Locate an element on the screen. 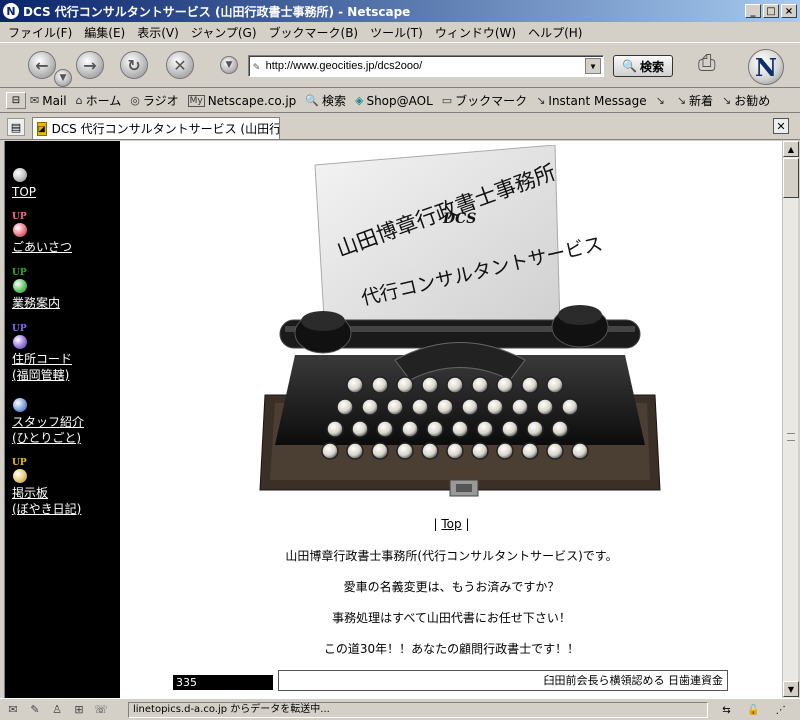 The width and height of the screenshot is (800, 720). history-dropdown-button: ▼ is located at coordinates (229, 65).